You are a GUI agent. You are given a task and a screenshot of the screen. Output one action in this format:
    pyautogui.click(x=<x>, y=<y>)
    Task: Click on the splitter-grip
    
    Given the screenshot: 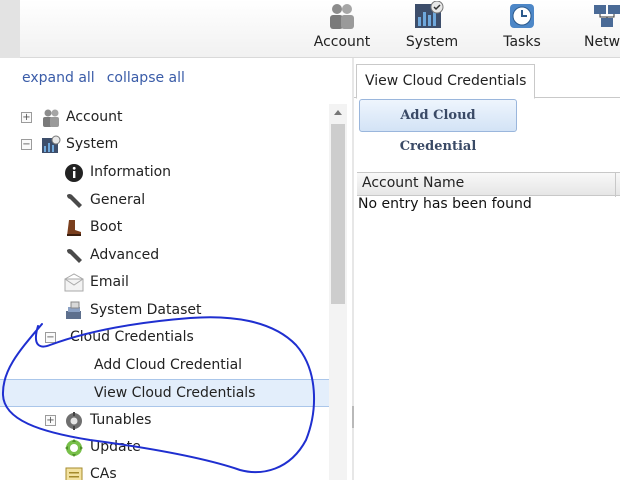 What is the action you would take?
    pyautogui.click(x=353, y=417)
    